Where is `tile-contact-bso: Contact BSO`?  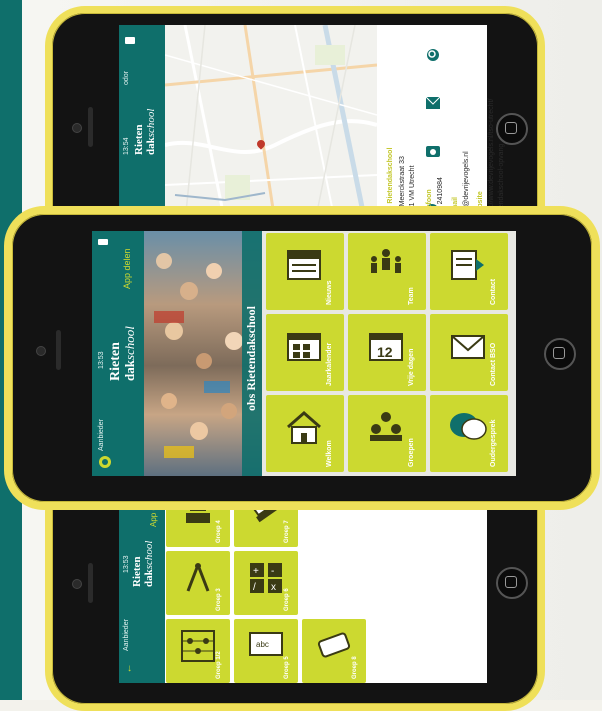
tile-contact-bso: Contact BSO is located at coordinates (469, 352).